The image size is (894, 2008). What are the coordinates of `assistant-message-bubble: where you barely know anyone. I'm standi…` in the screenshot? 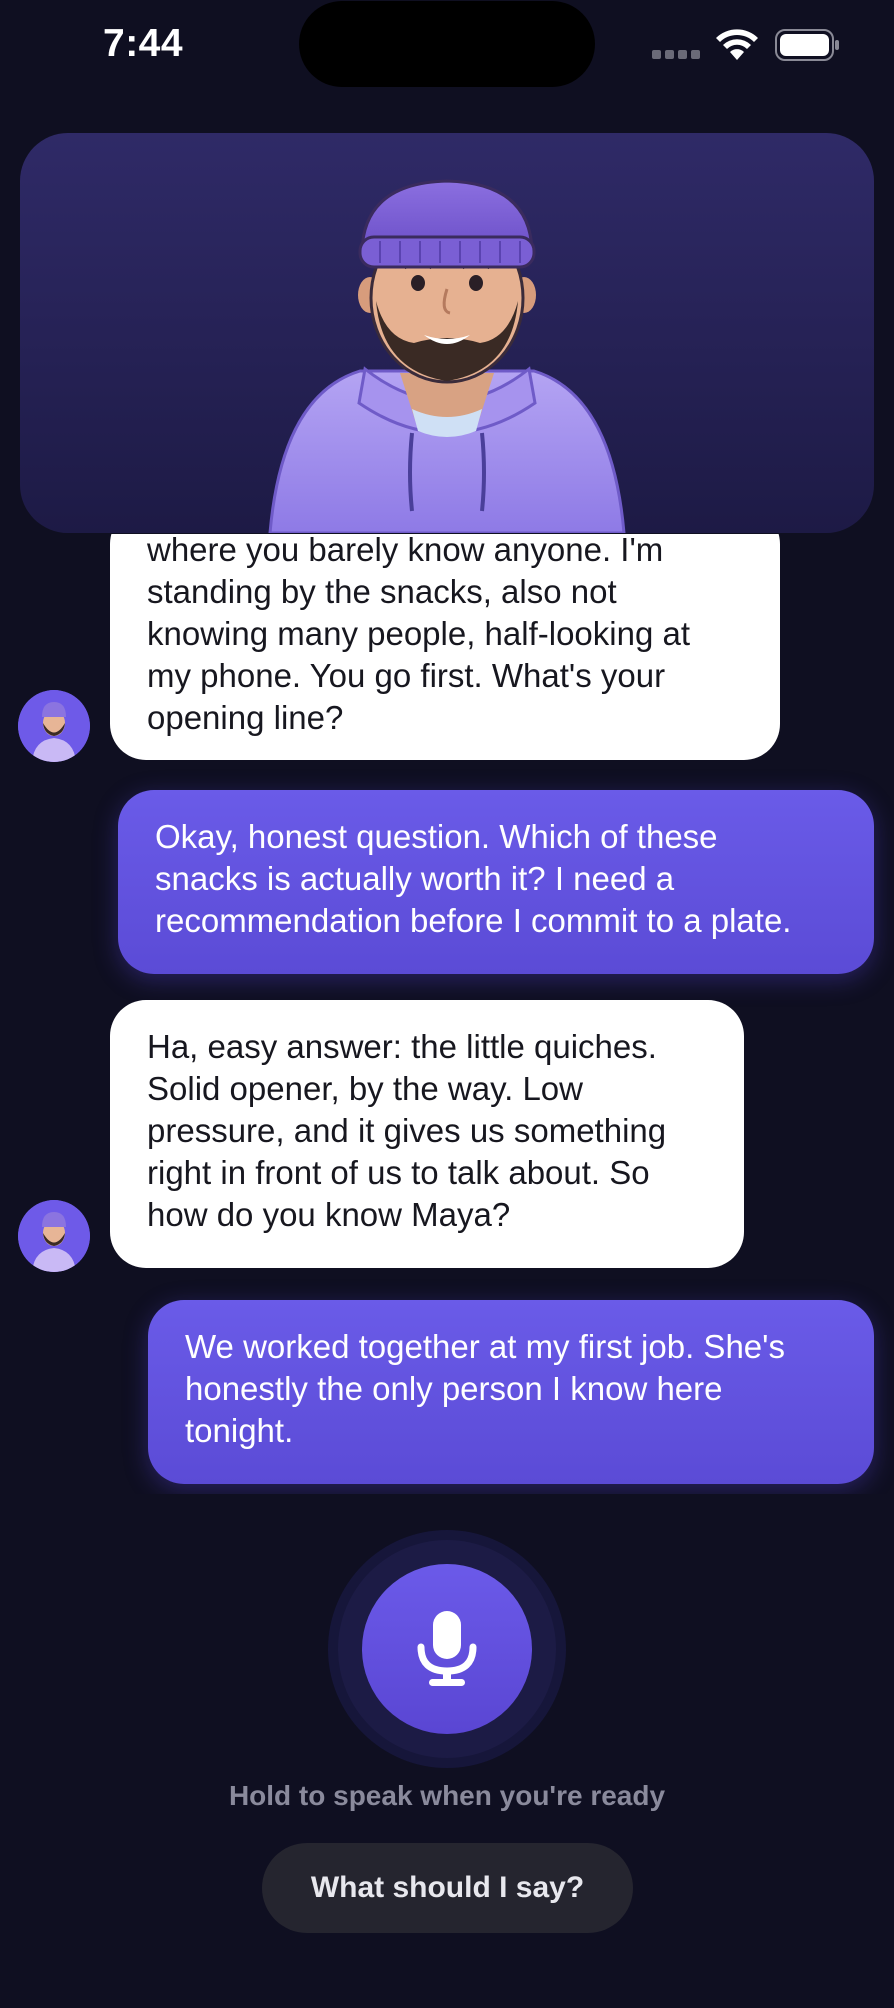 It's located at (445, 647).